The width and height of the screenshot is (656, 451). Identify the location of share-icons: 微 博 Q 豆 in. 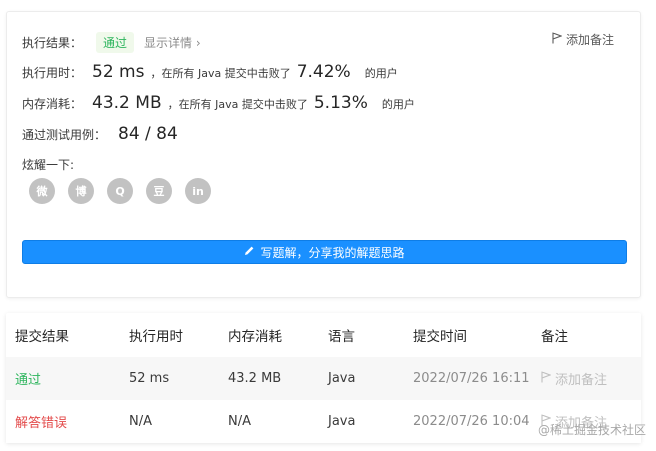
(120, 191).